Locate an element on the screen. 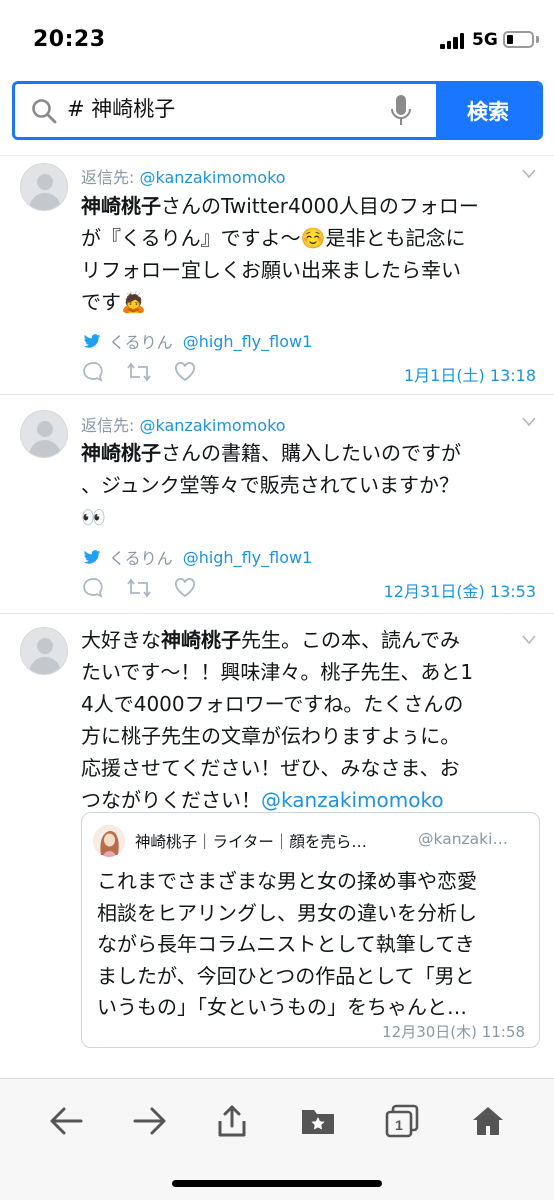 This screenshot has height=1200, width=554. text-line: これまでさまざまな男と女の揉め事や恋愛 is located at coordinates (287, 881).